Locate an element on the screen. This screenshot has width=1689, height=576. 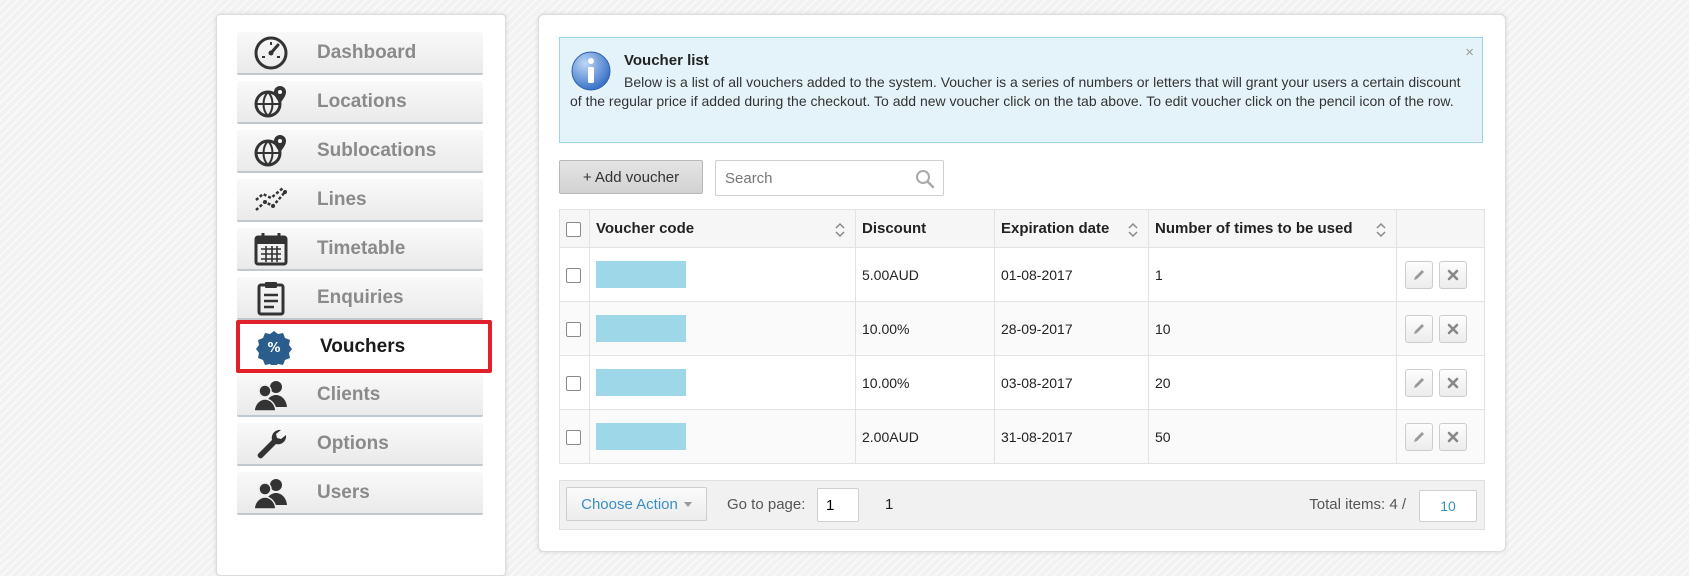
expiration-cell: 28-09-2017 is located at coordinates (1071, 328).